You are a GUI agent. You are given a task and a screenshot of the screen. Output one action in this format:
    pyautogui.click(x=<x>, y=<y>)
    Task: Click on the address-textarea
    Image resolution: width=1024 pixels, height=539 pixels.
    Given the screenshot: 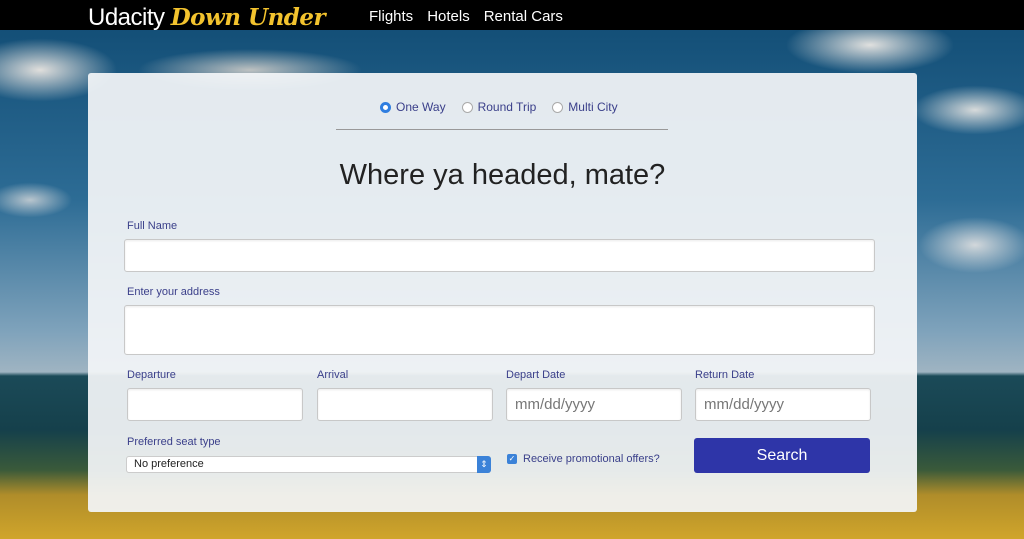 What is the action you would take?
    pyautogui.click(x=499, y=330)
    